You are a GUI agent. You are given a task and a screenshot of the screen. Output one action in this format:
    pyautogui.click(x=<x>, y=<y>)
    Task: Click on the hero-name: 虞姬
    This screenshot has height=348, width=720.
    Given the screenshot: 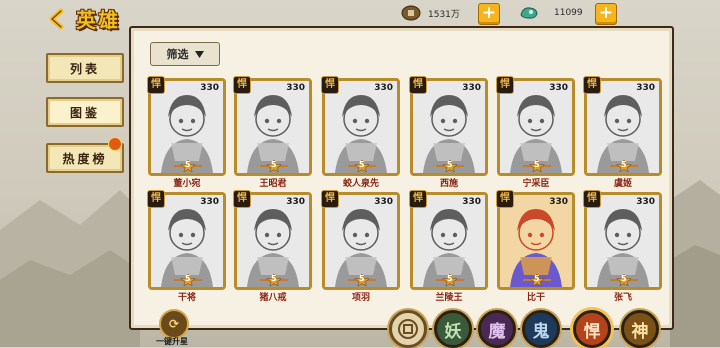 What is the action you would take?
    pyautogui.click(x=622, y=184)
    